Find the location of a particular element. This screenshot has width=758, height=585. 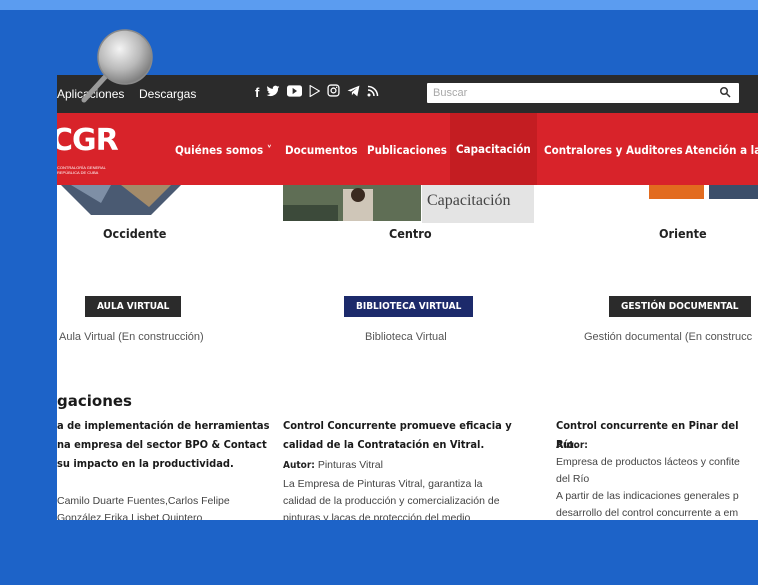

search-icon is located at coordinates (725, 92).